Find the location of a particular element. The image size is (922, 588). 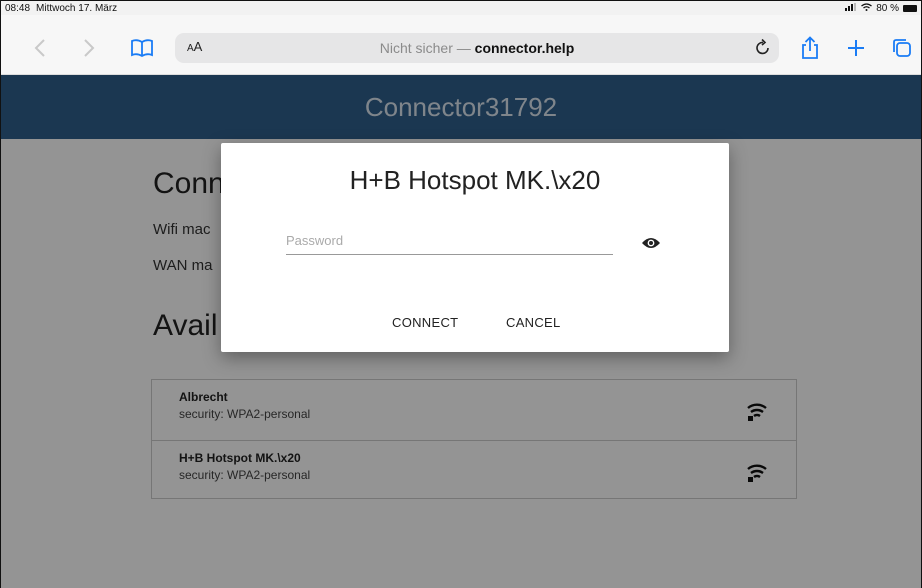

url-text: Nicht sicher — connector.help is located at coordinates (477, 48).